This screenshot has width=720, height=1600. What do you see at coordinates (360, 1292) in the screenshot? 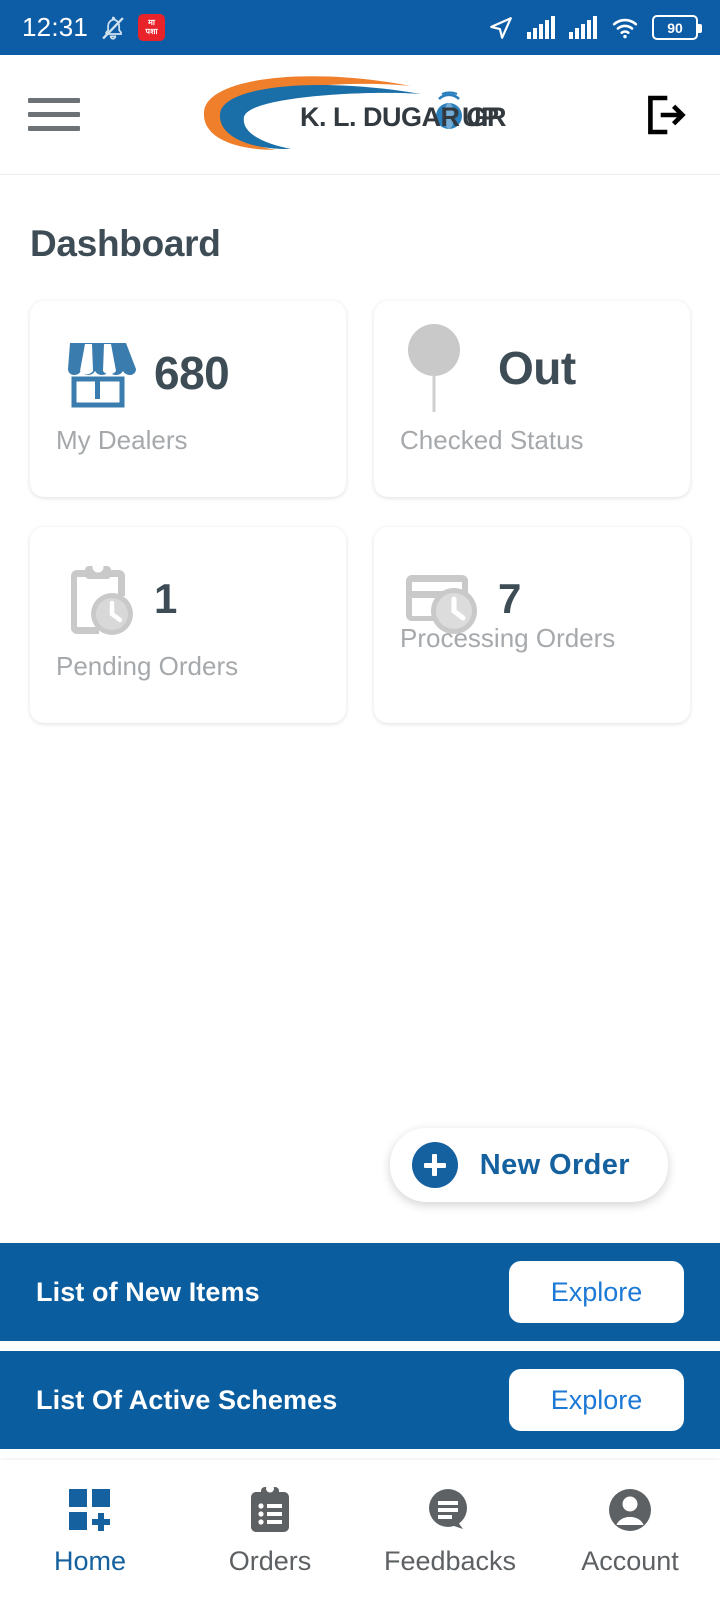
I see `banner-new-items: List of New Items Explore` at bounding box center [360, 1292].